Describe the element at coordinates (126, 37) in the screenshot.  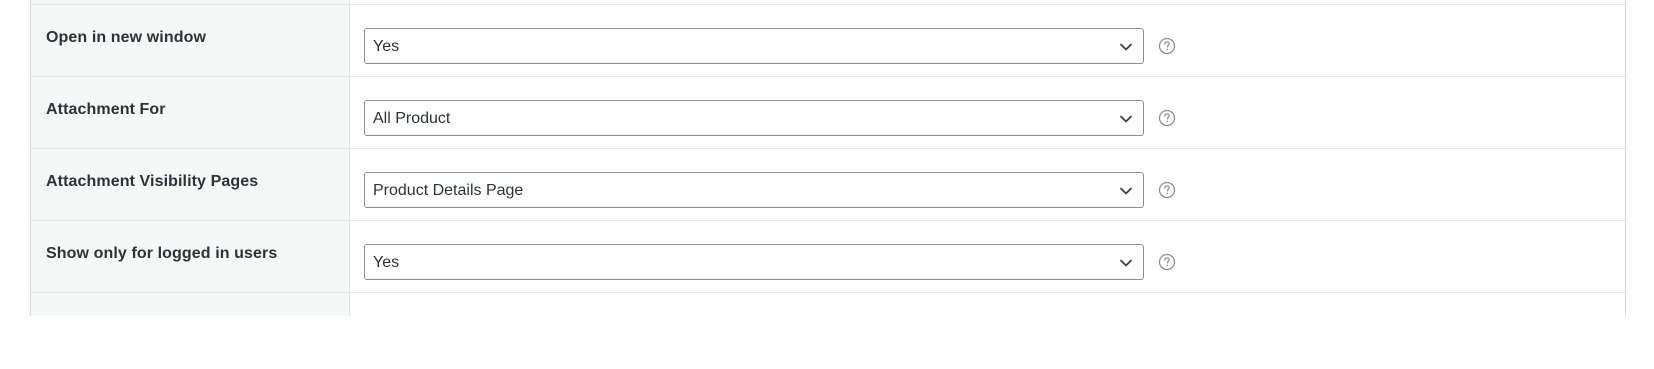
I see `open-in-new-window-label: Open in new window` at that location.